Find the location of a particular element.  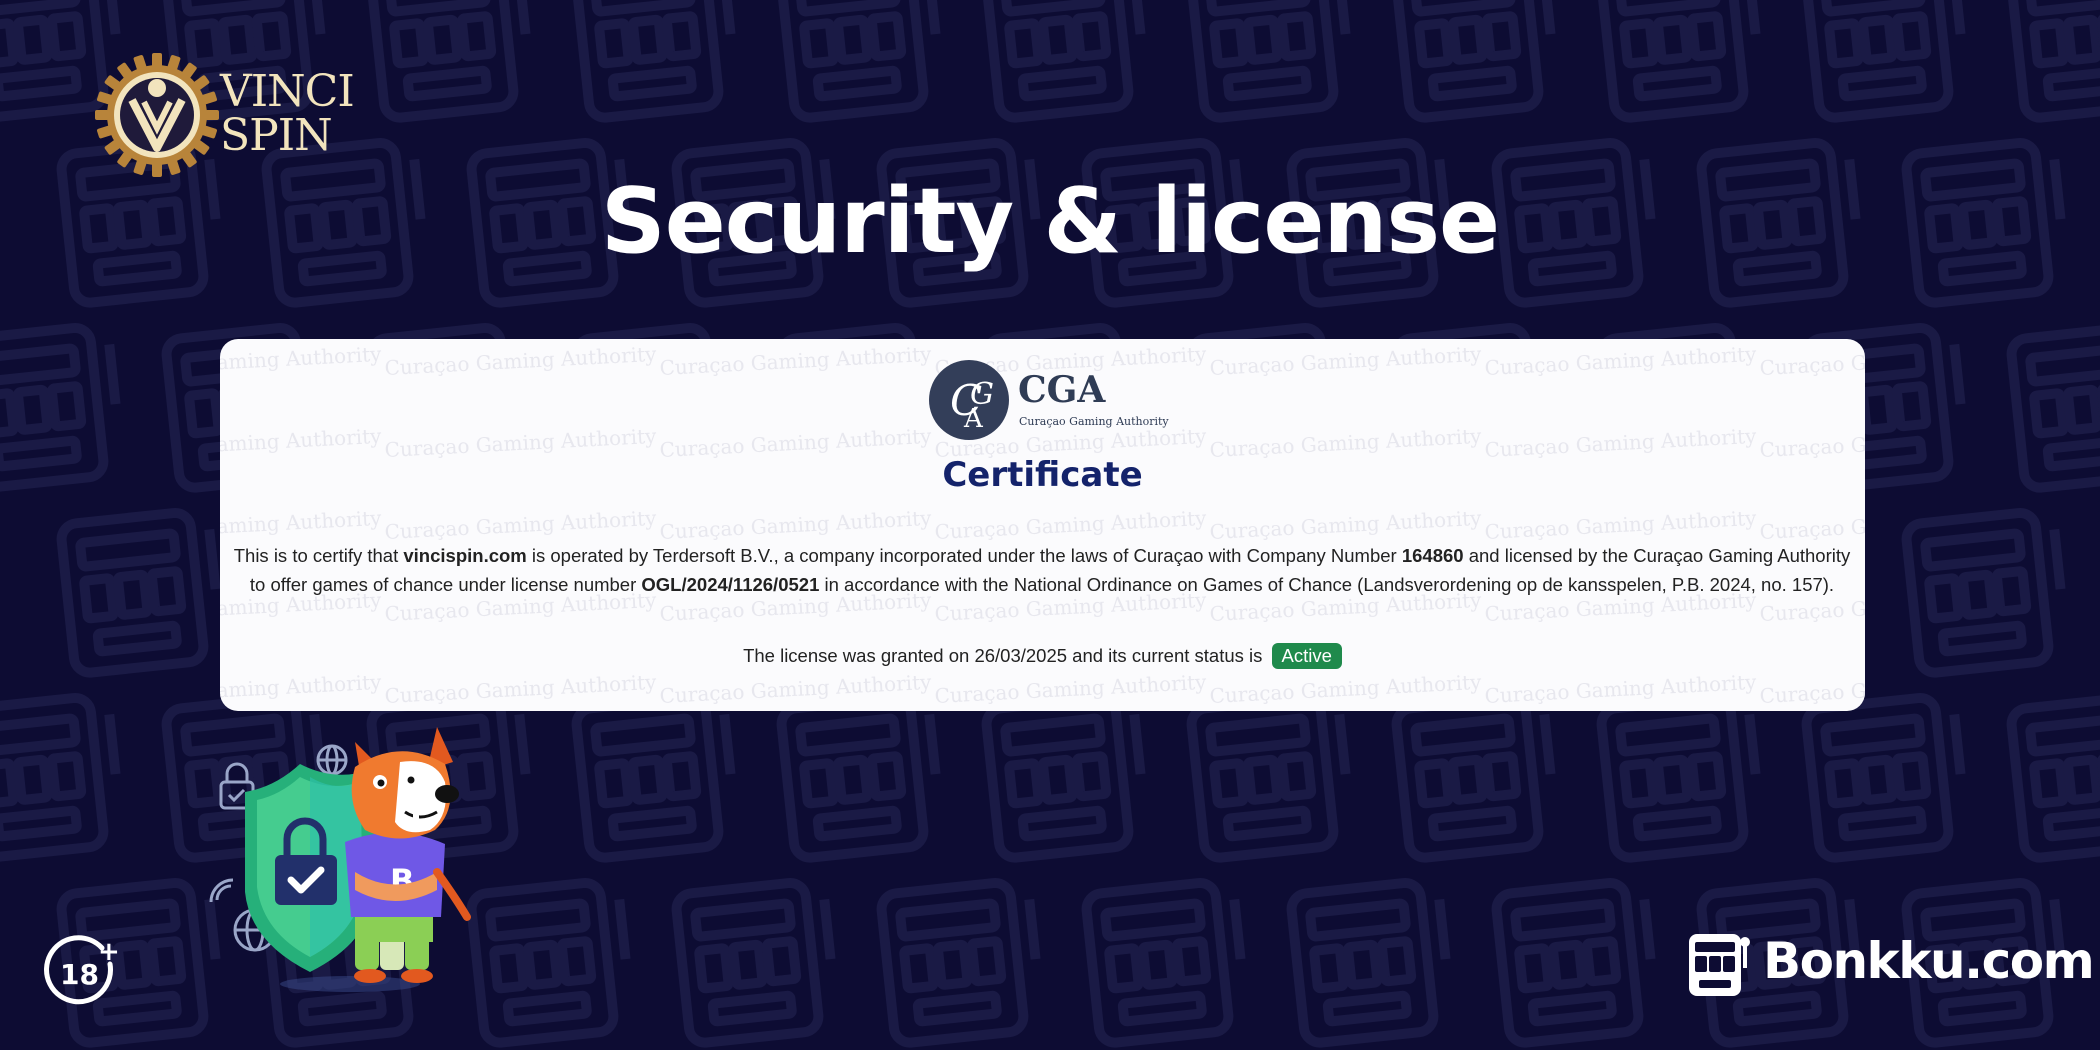

licensed-domain: vincispin.com is located at coordinates (465, 555).